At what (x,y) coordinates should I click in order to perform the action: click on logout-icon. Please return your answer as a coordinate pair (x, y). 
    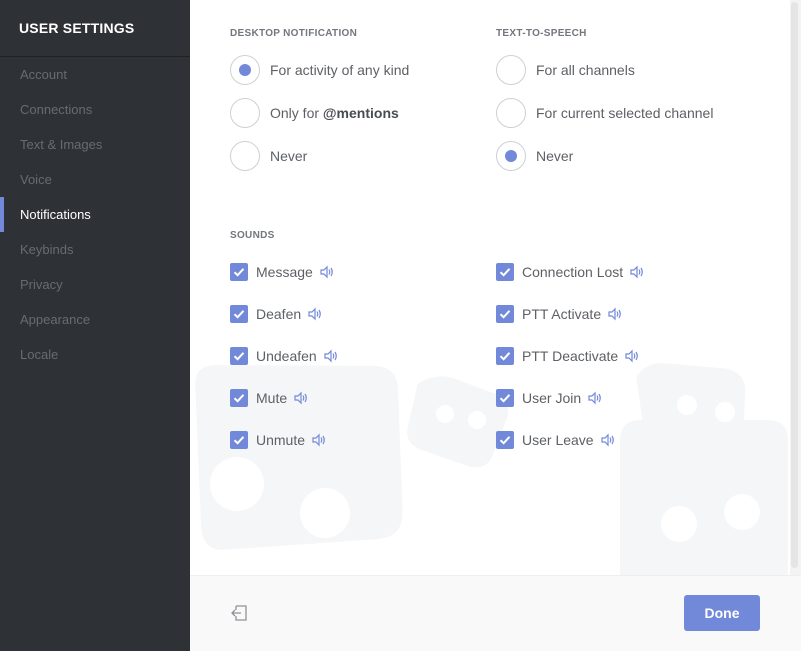
    Looking at the image, I should click on (240, 613).